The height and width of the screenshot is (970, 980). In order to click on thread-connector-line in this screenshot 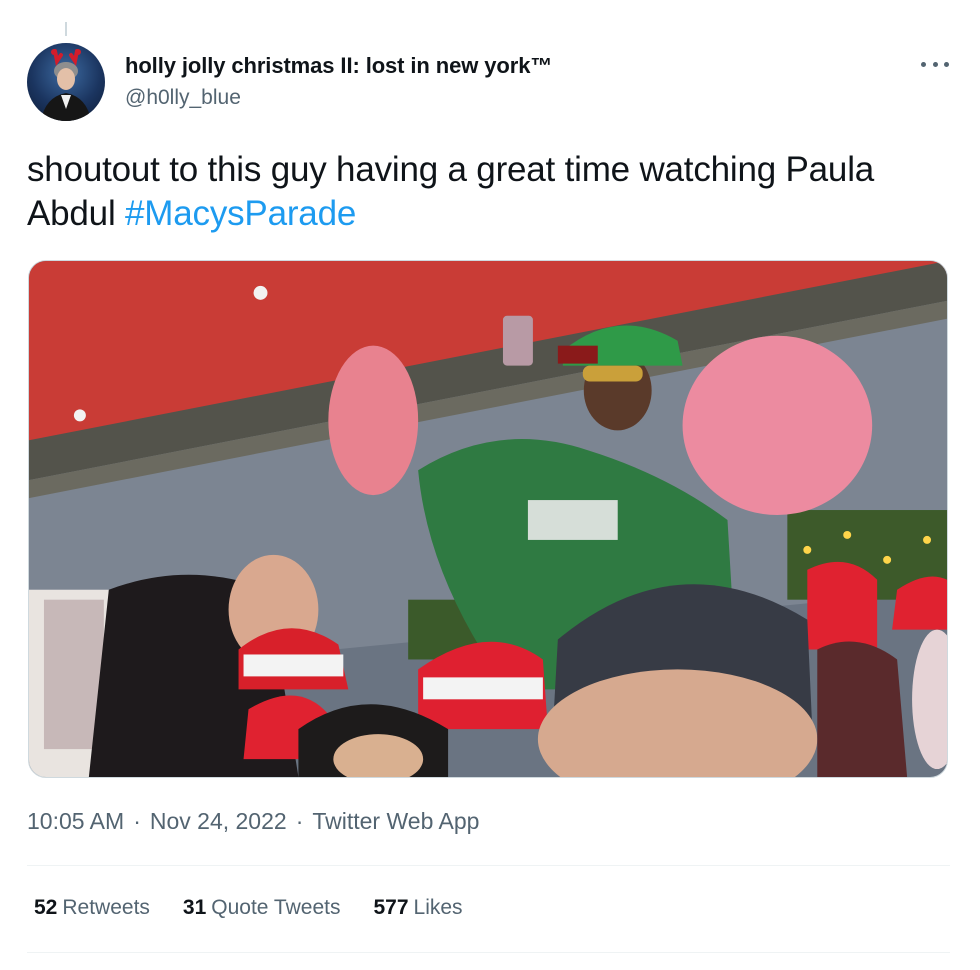, I will do `click(66, 29)`.